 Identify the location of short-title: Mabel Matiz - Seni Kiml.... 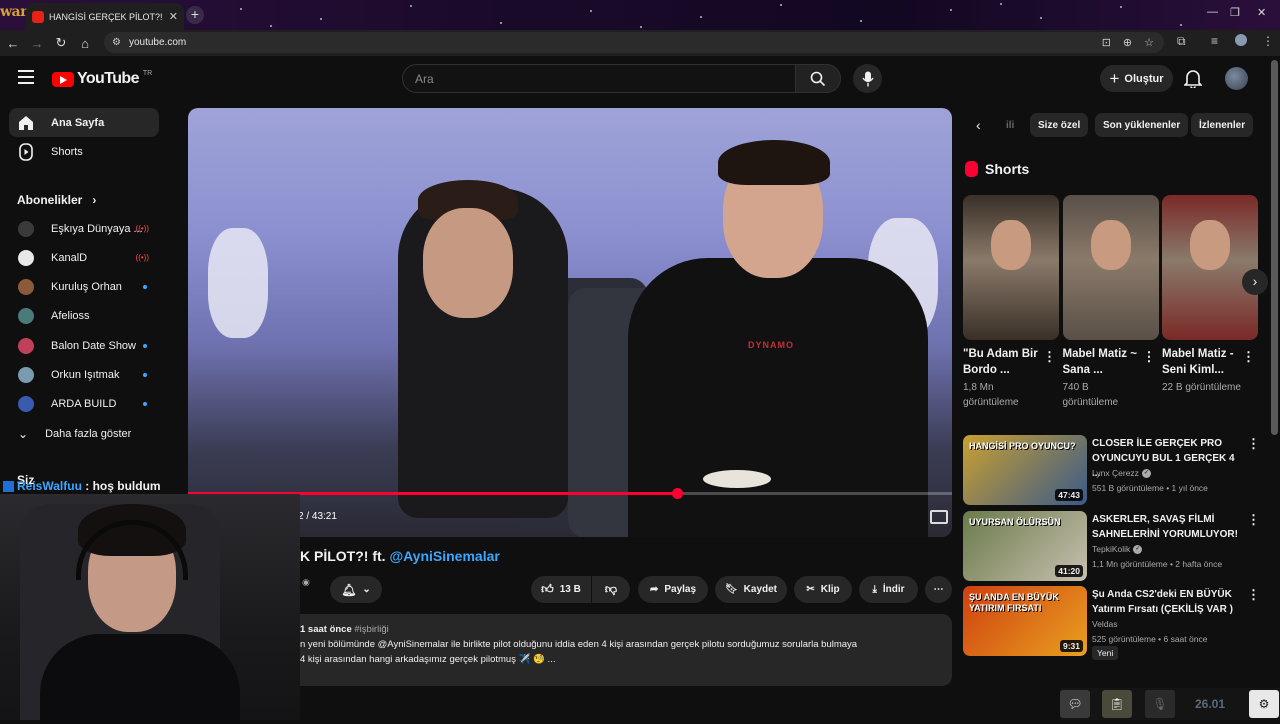
(1202, 362).